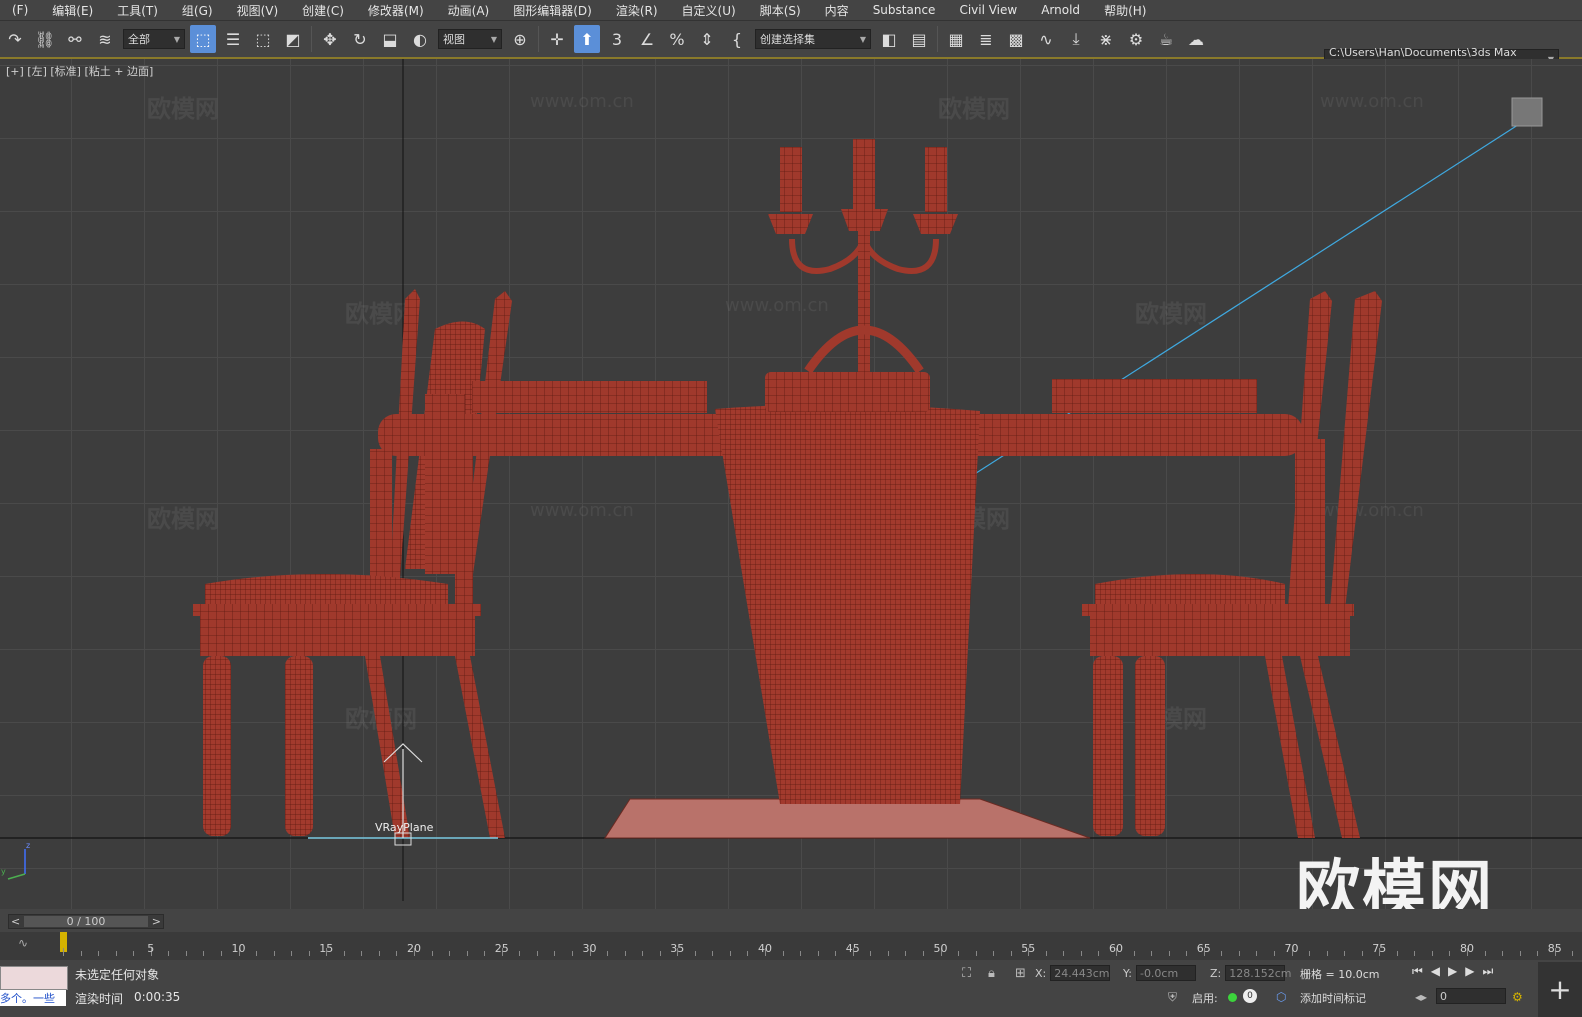 The image size is (1582, 1017). Describe the element at coordinates (677, 39) in the screenshot. I see `percent-snap-icon: %` at that location.